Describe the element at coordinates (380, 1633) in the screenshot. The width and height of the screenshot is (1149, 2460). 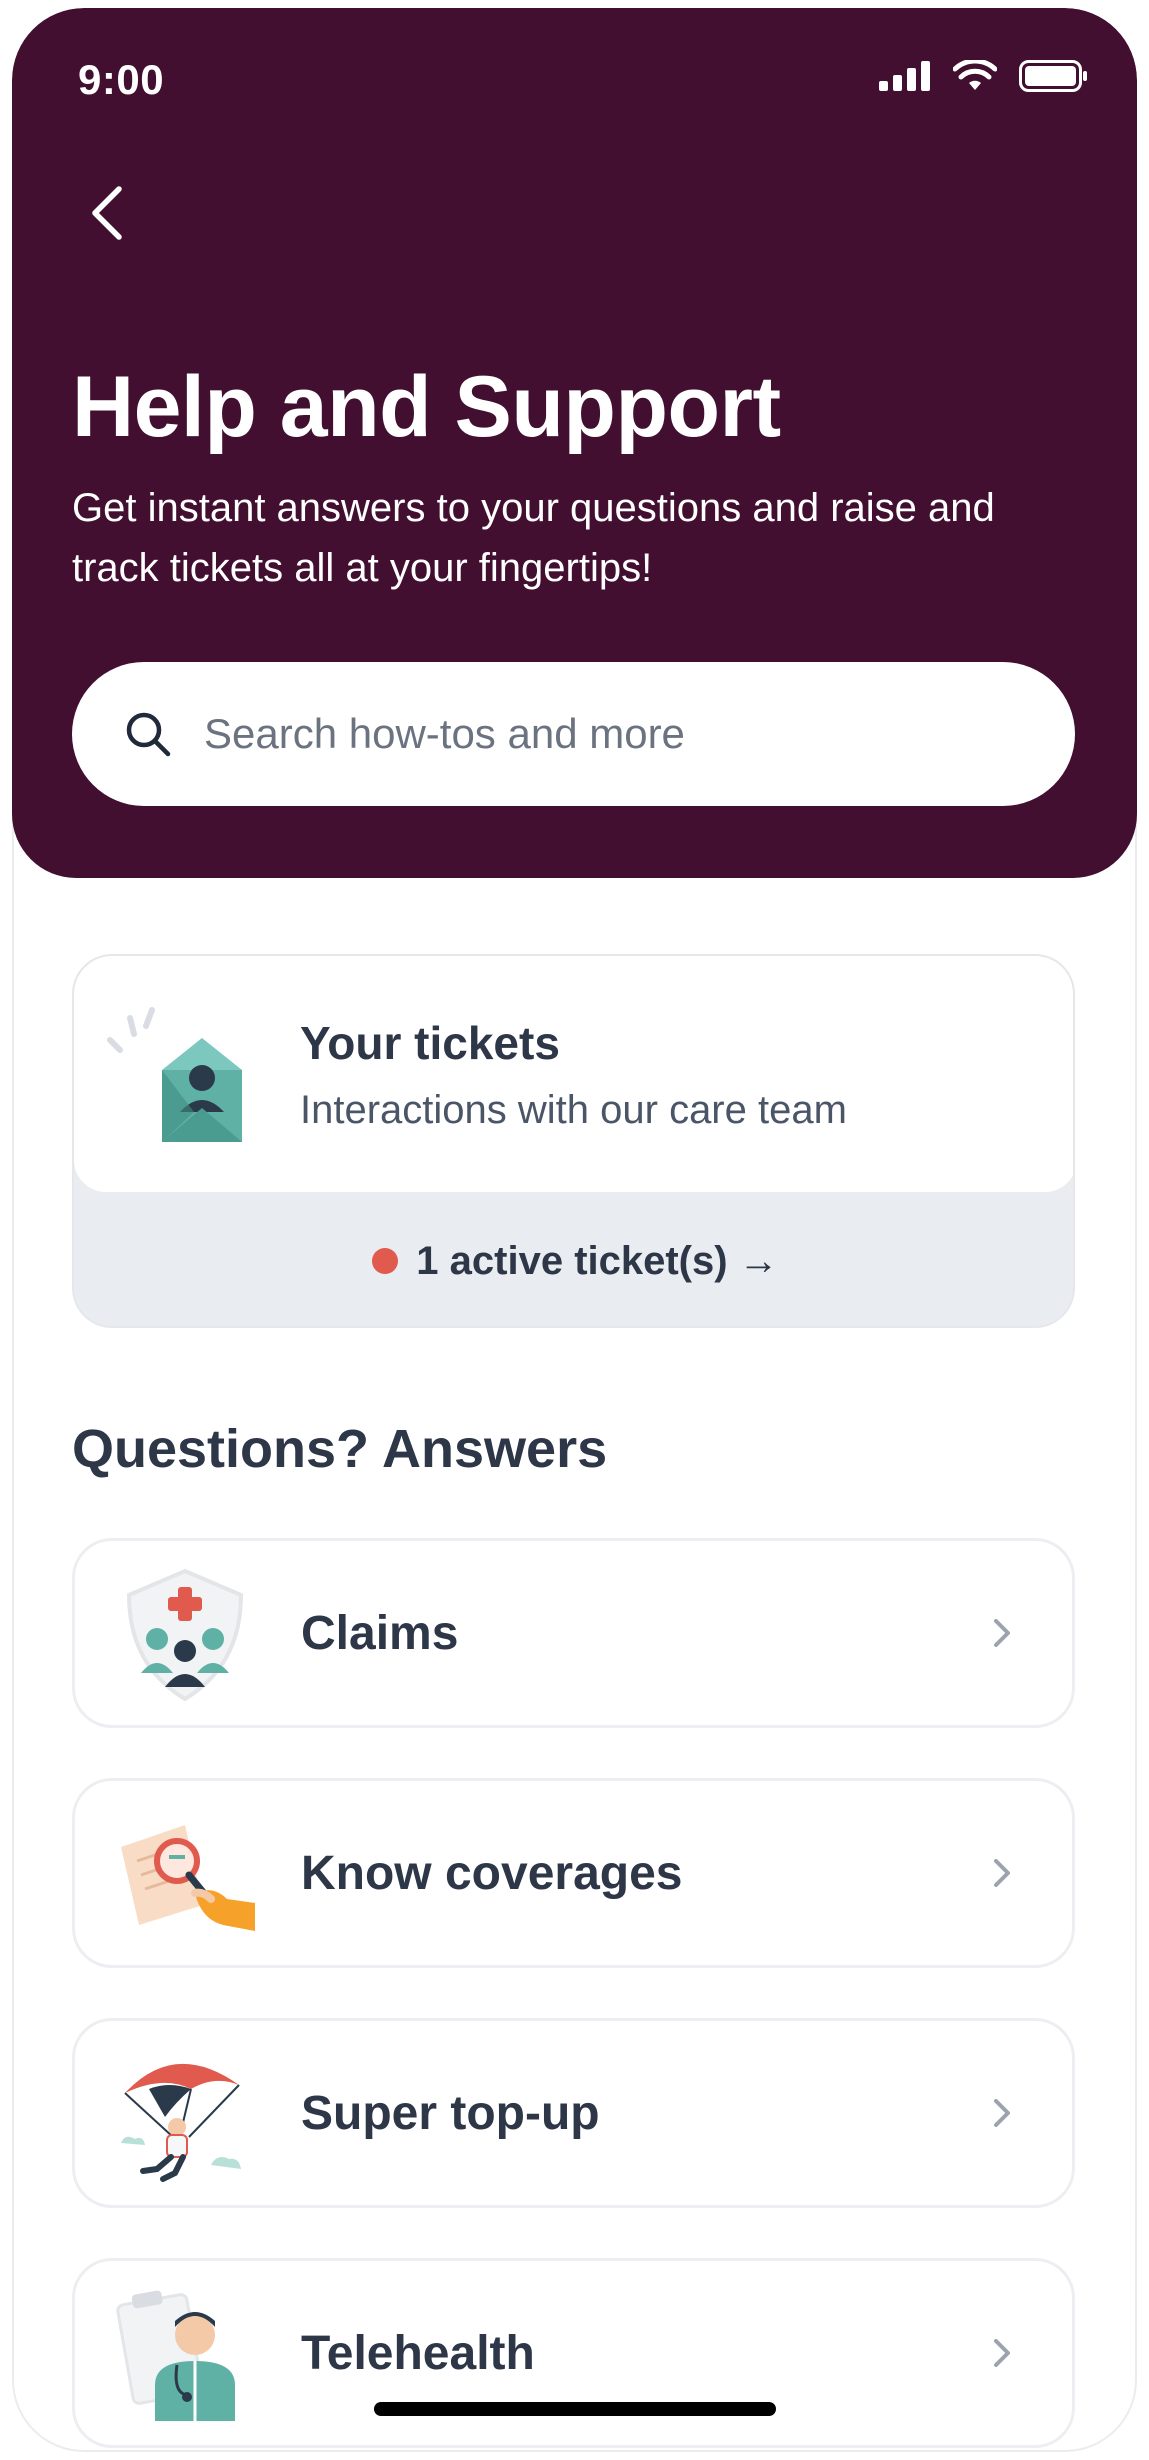
I see `qa-item-label: Claims` at that location.